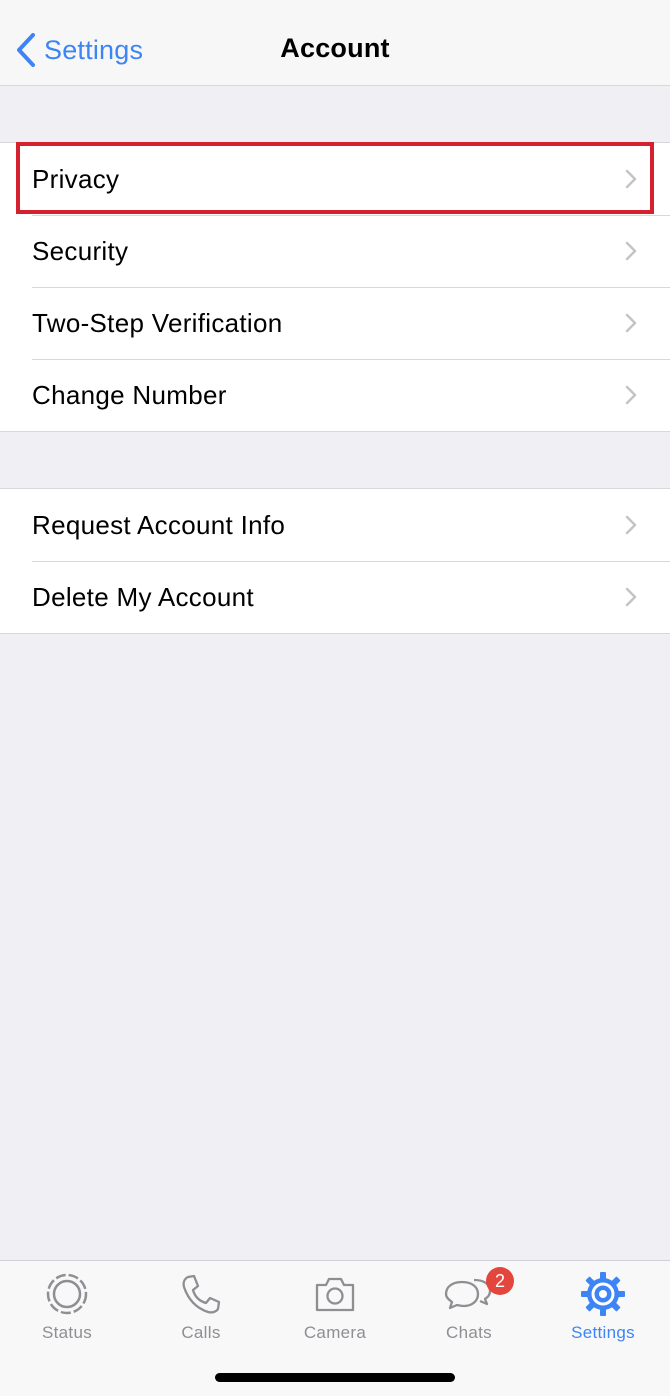 Image resolution: width=670 pixels, height=1396 pixels. What do you see at coordinates (469, 1332) in the screenshot?
I see `tab-label: Chats` at bounding box center [469, 1332].